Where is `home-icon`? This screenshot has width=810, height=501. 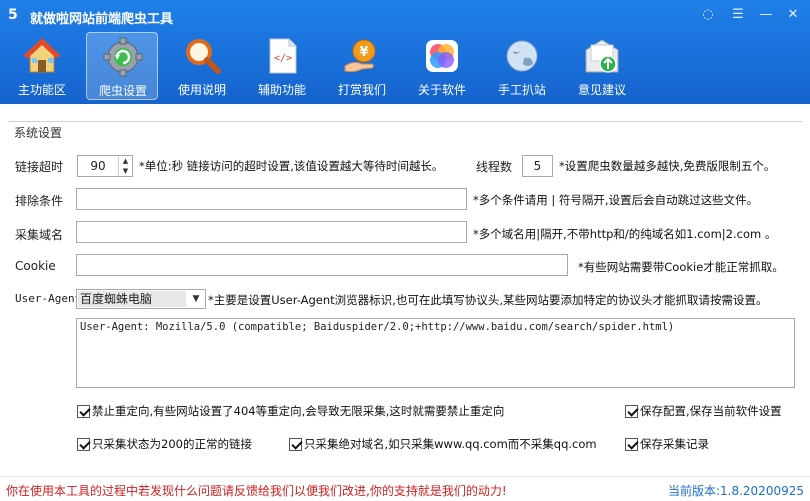 home-icon is located at coordinates (42, 55).